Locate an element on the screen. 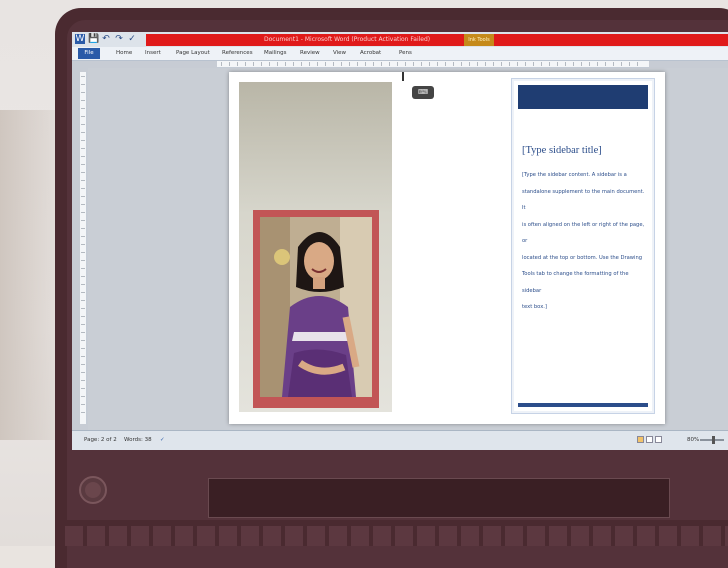 This screenshot has height=568, width=728. sidebar-line: text box.] is located at coordinates (534, 307).